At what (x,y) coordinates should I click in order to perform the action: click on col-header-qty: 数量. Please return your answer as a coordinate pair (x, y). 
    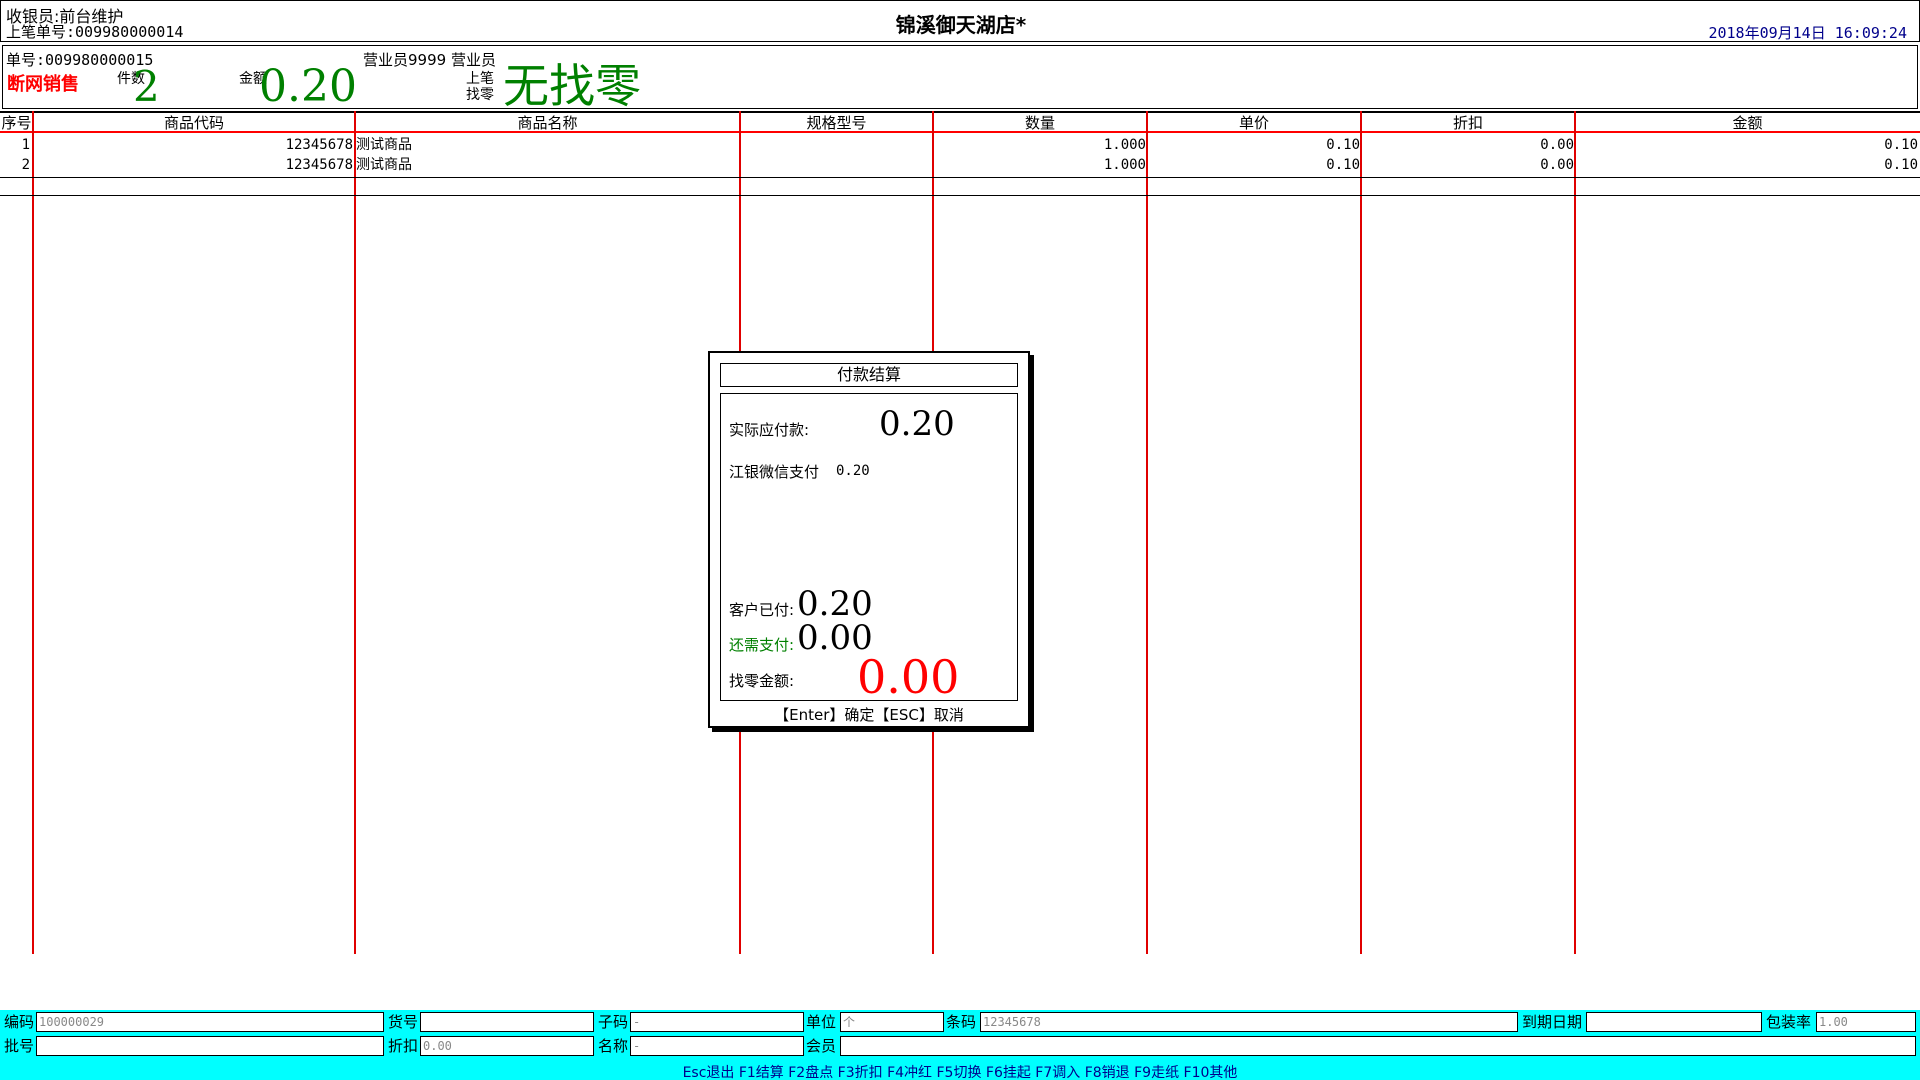
    Looking at the image, I should click on (1040, 123).